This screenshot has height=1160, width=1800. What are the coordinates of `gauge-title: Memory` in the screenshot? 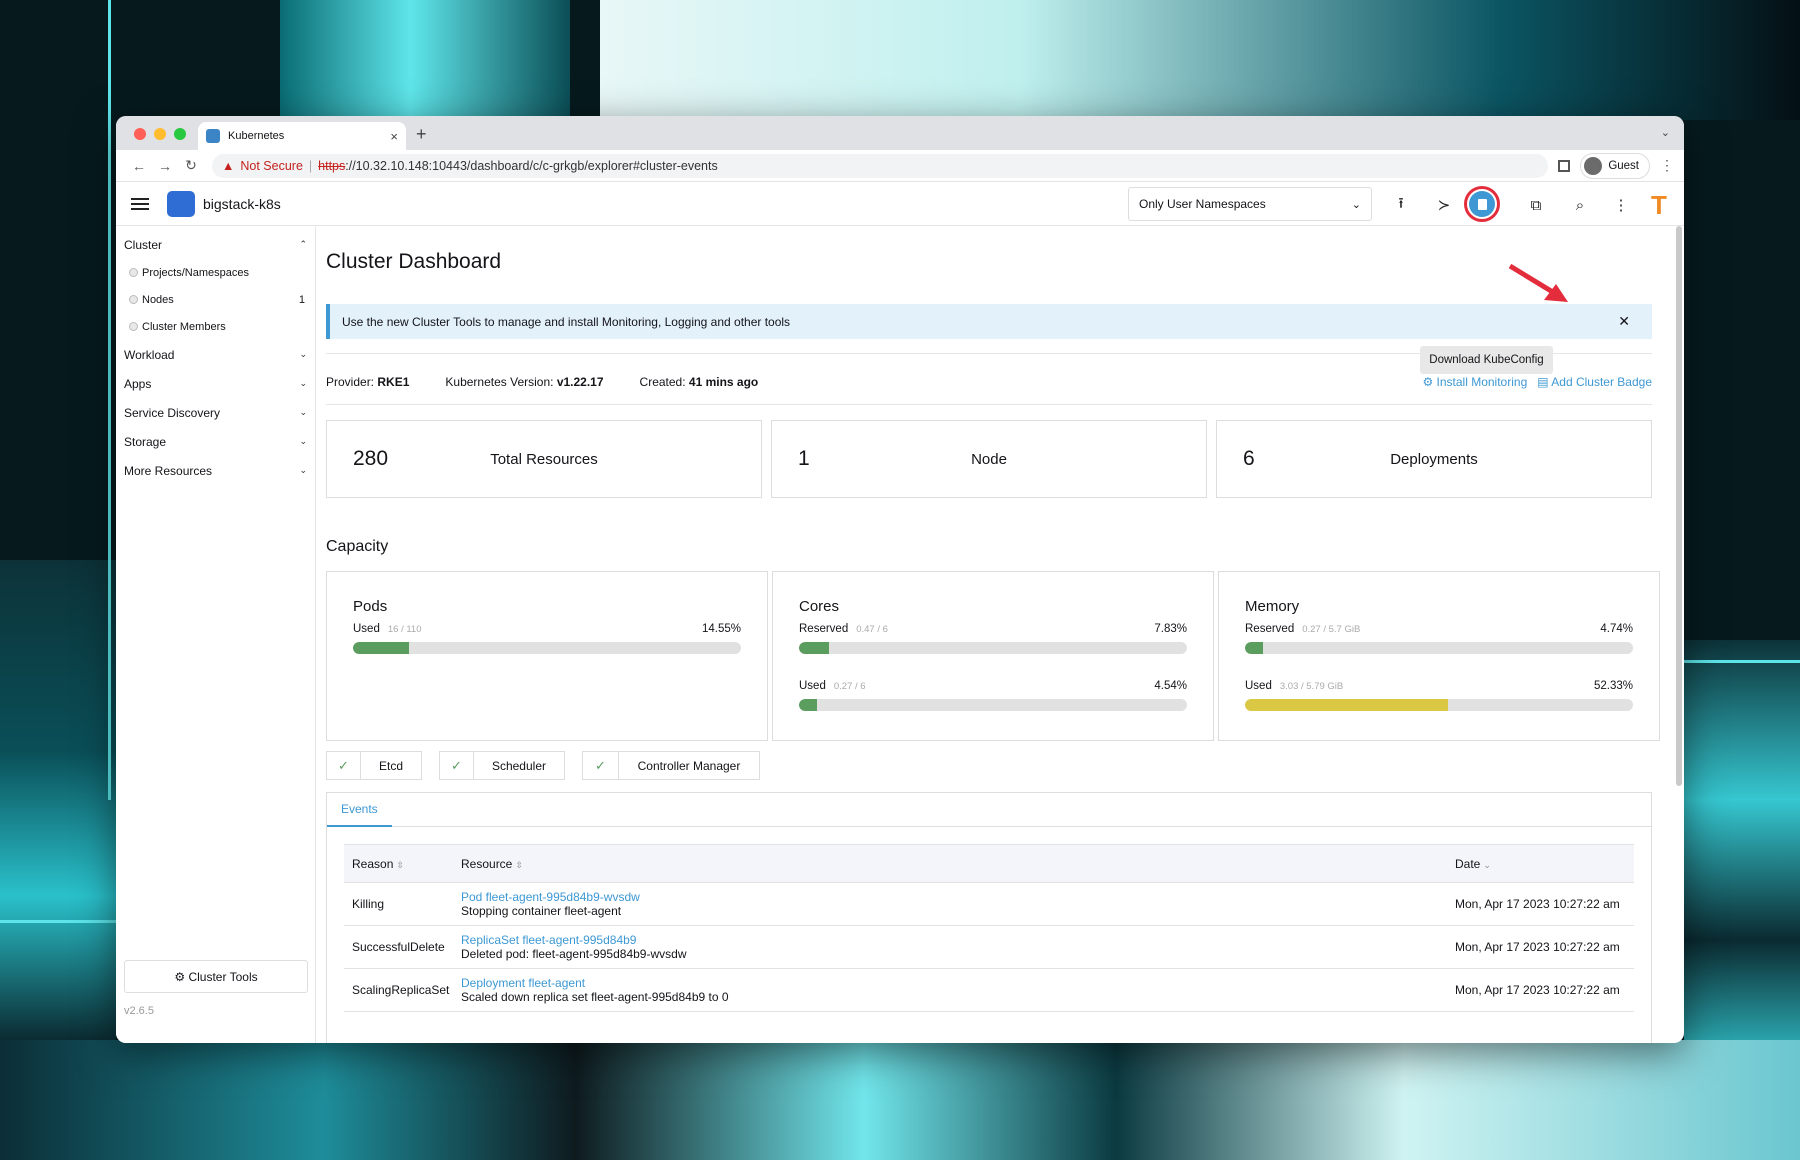 It's located at (1272, 606).